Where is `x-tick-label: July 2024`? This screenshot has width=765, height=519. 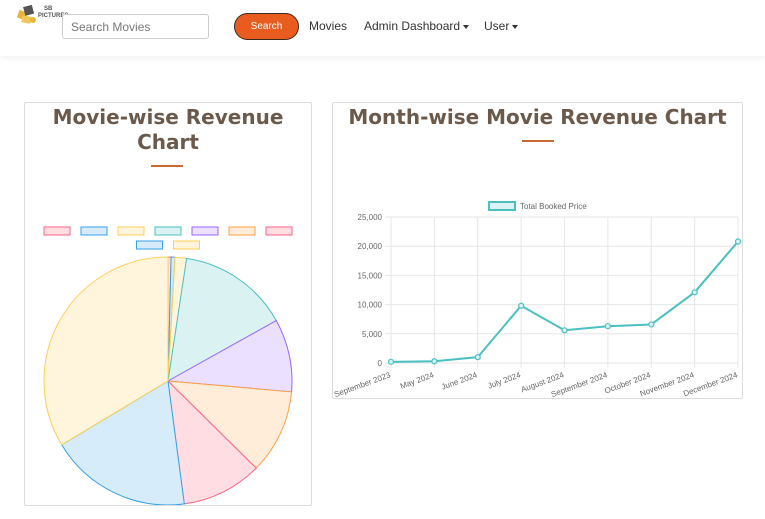
x-tick-label: July 2024 is located at coordinates (505, 380).